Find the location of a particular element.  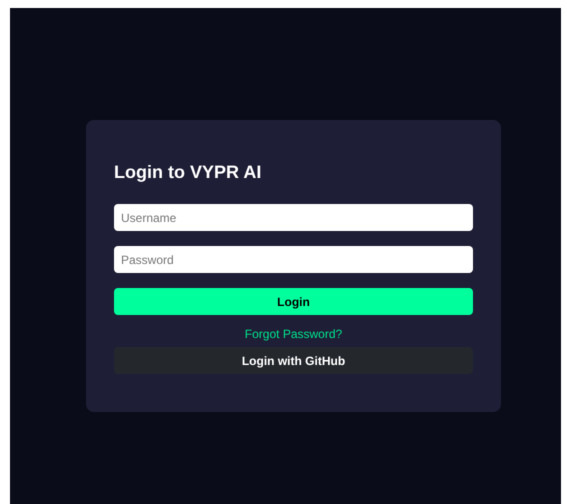

password-field: Password is located at coordinates (293, 259).